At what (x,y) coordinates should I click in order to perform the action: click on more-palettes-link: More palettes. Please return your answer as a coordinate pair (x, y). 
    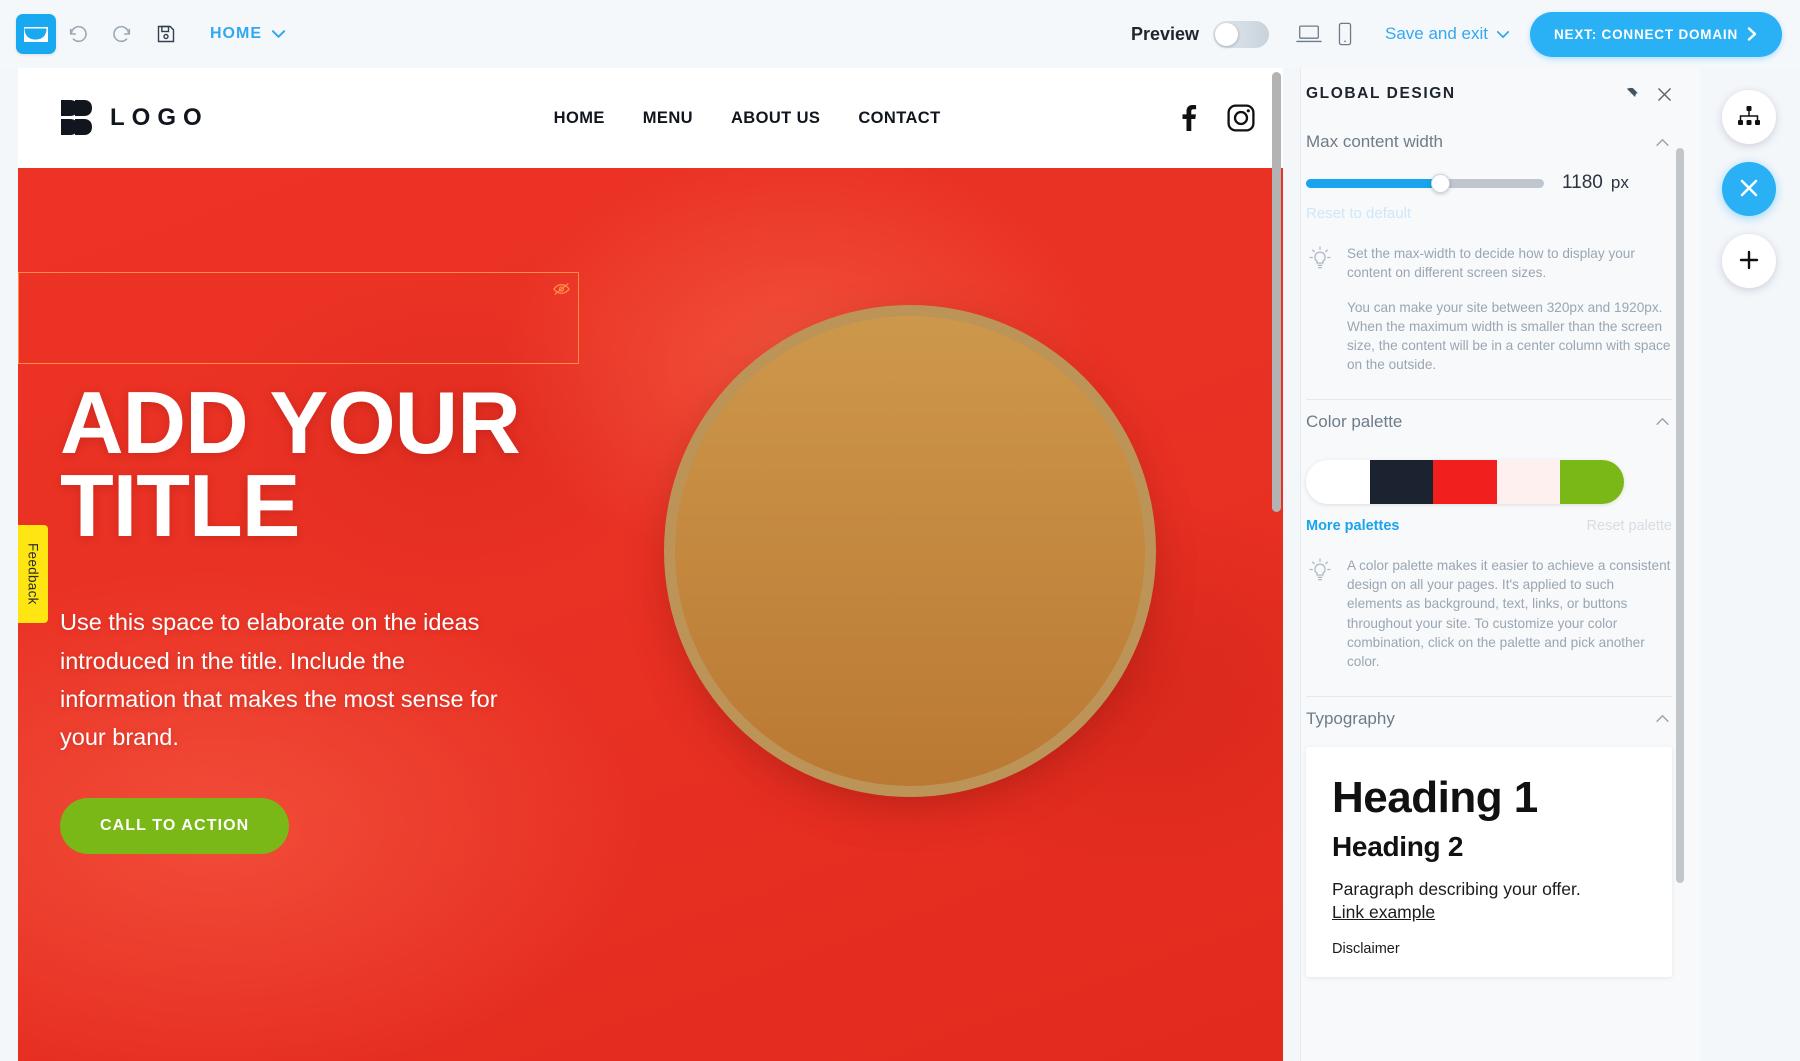
    Looking at the image, I should click on (1352, 526).